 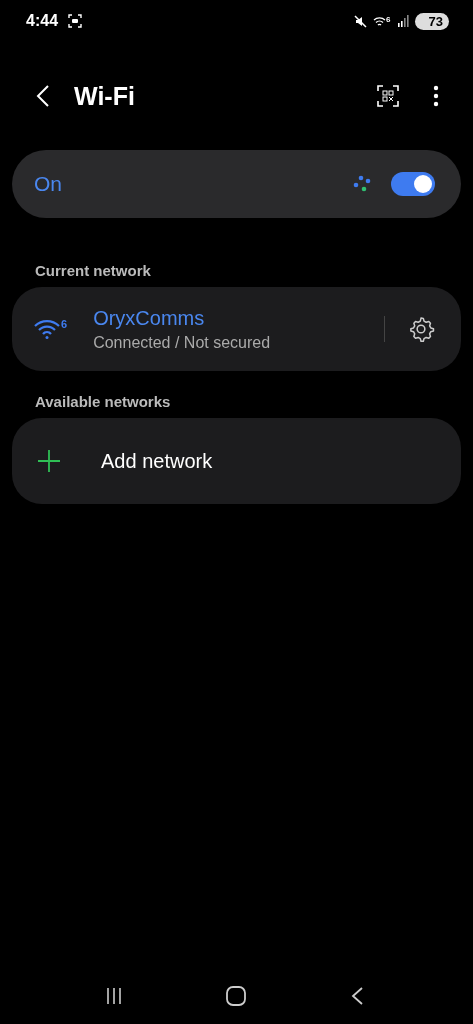 I want to click on section-header: Available networks, so click(x=103, y=402).